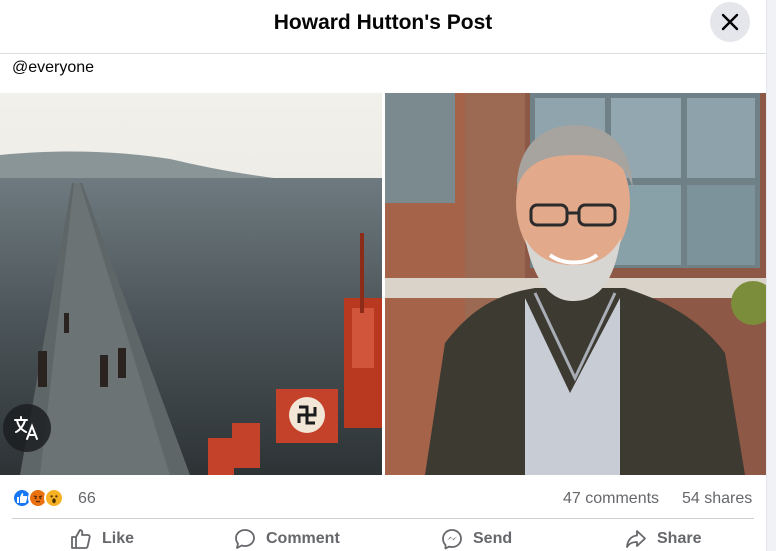 Image resolution: width=776 pixels, height=551 pixels. What do you see at coordinates (87, 499) in the screenshot?
I see `reaction-count: 66` at bounding box center [87, 499].